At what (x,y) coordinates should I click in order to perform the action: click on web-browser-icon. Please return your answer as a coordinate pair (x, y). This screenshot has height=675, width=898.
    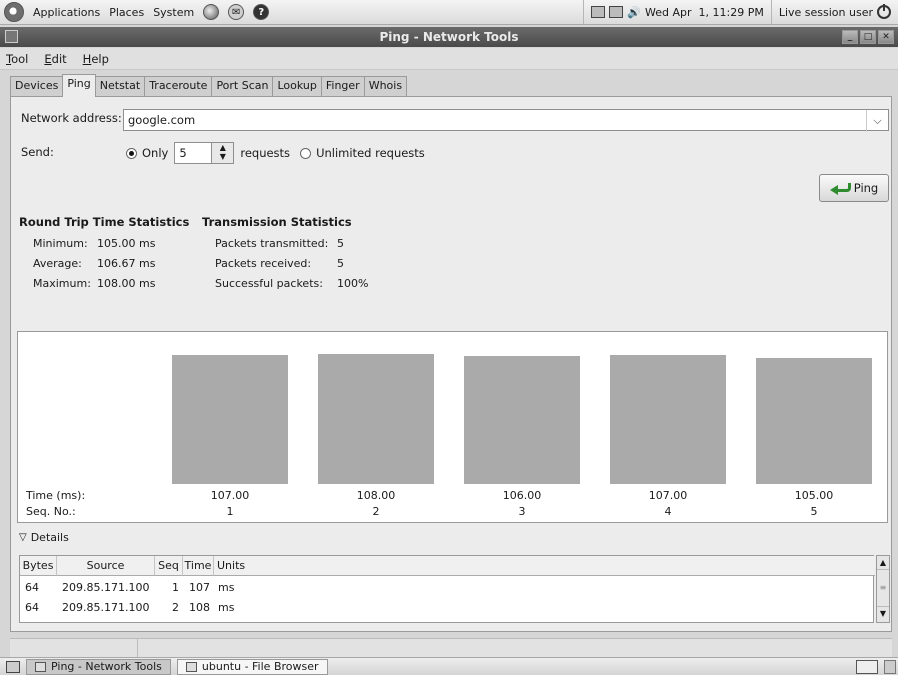
    Looking at the image, I should click on (211, 12).